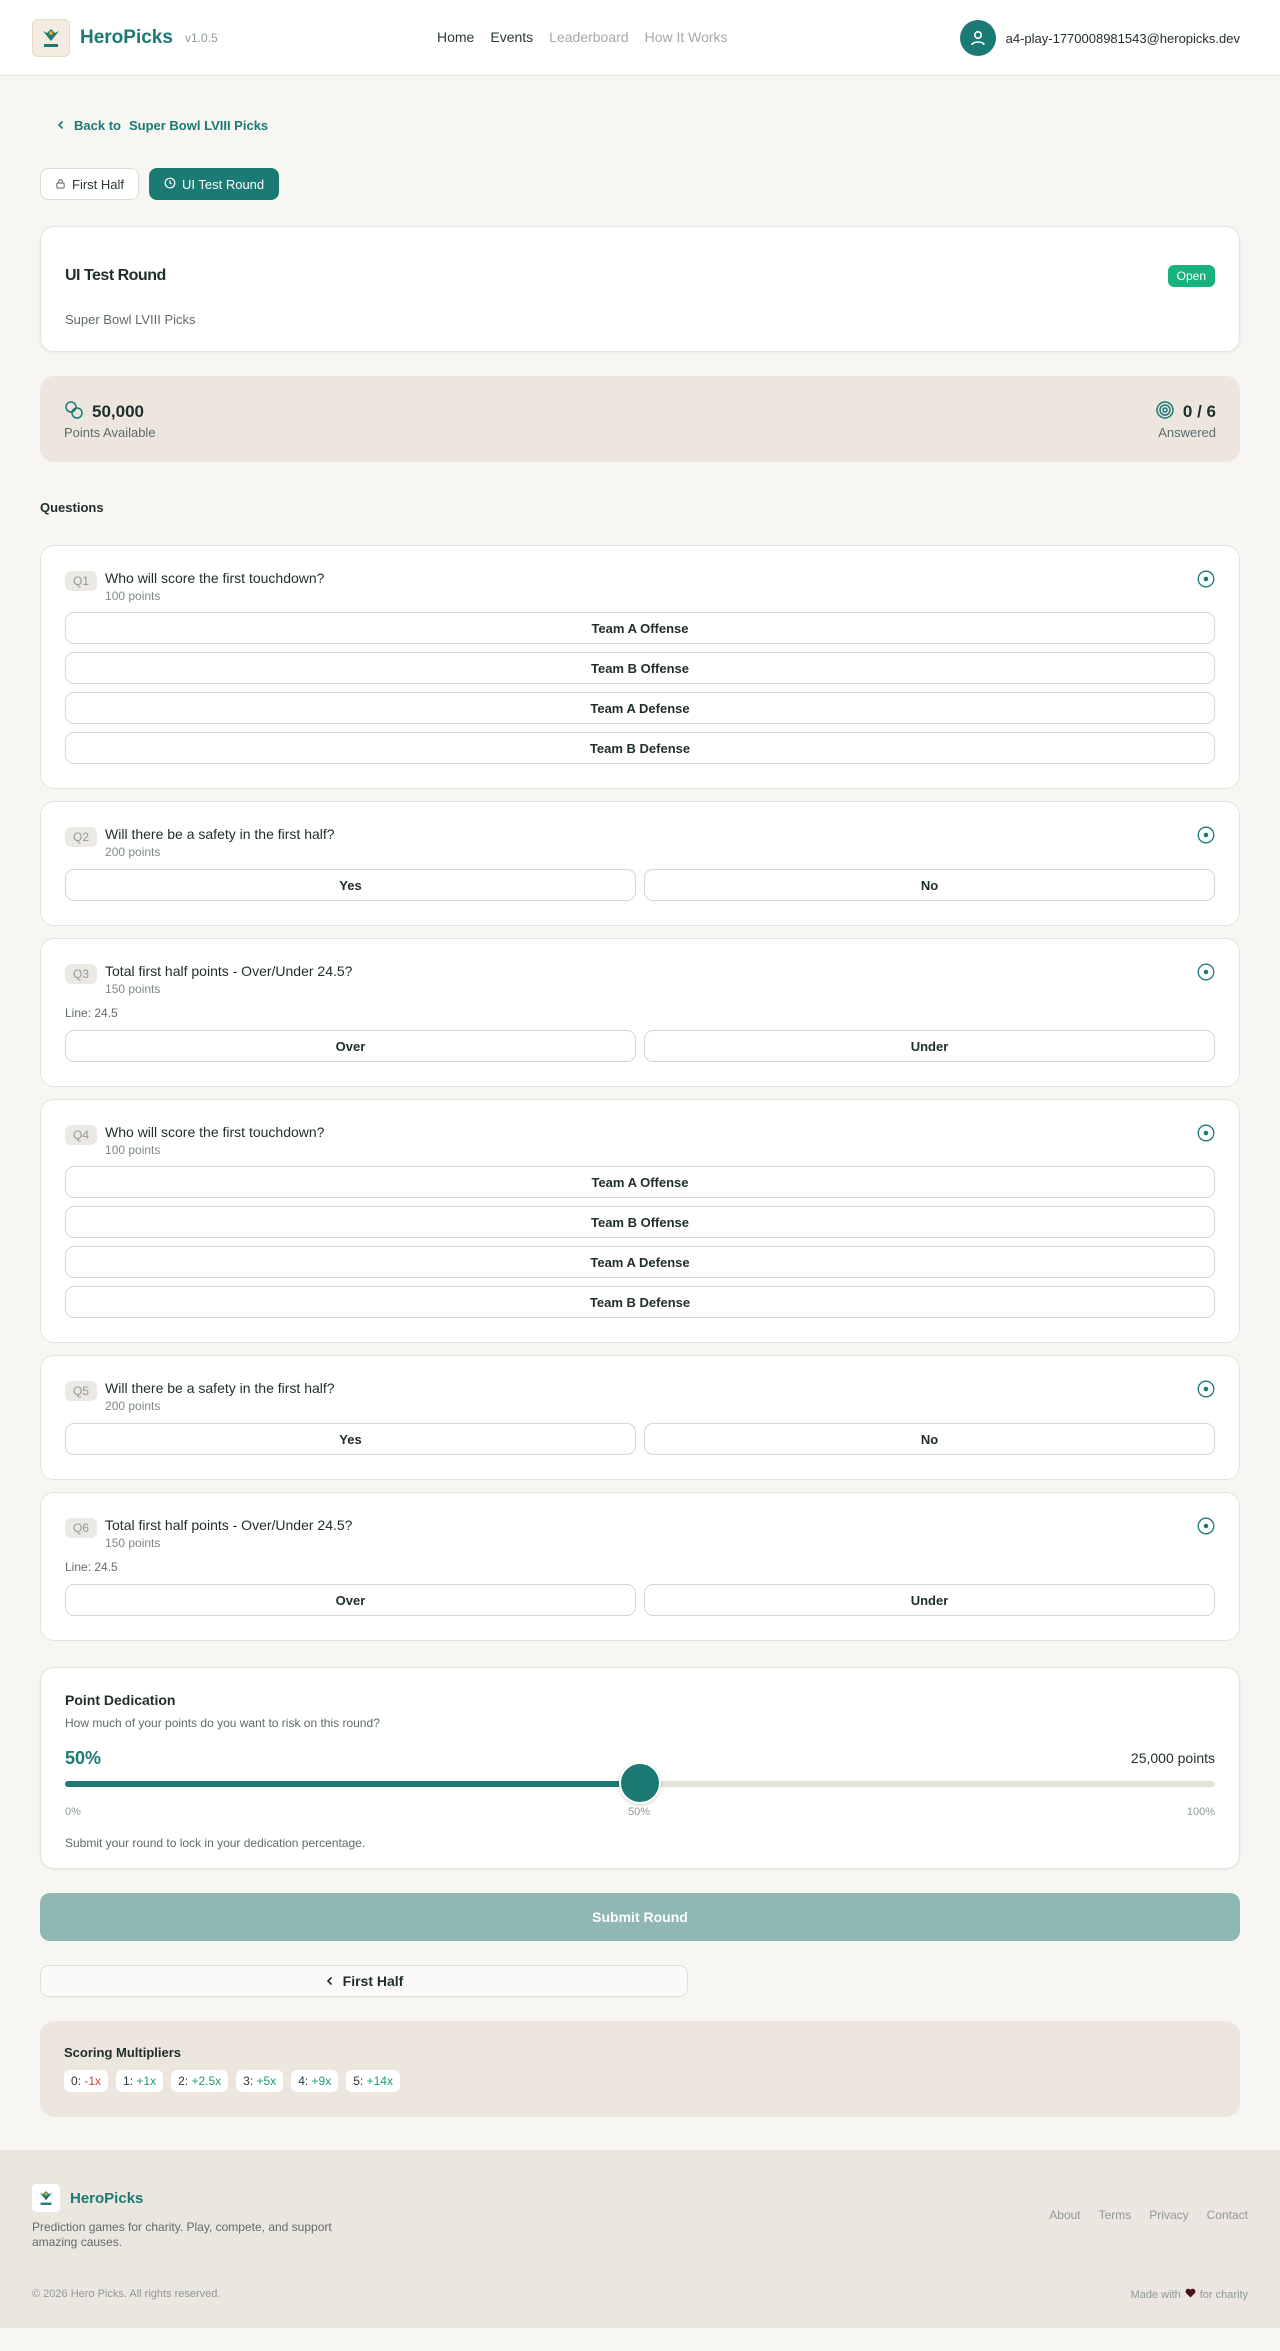  Describe the element at coordinates (1227, 2215) in the screenshot. I see `footer-link-contact: Contact` at that location.